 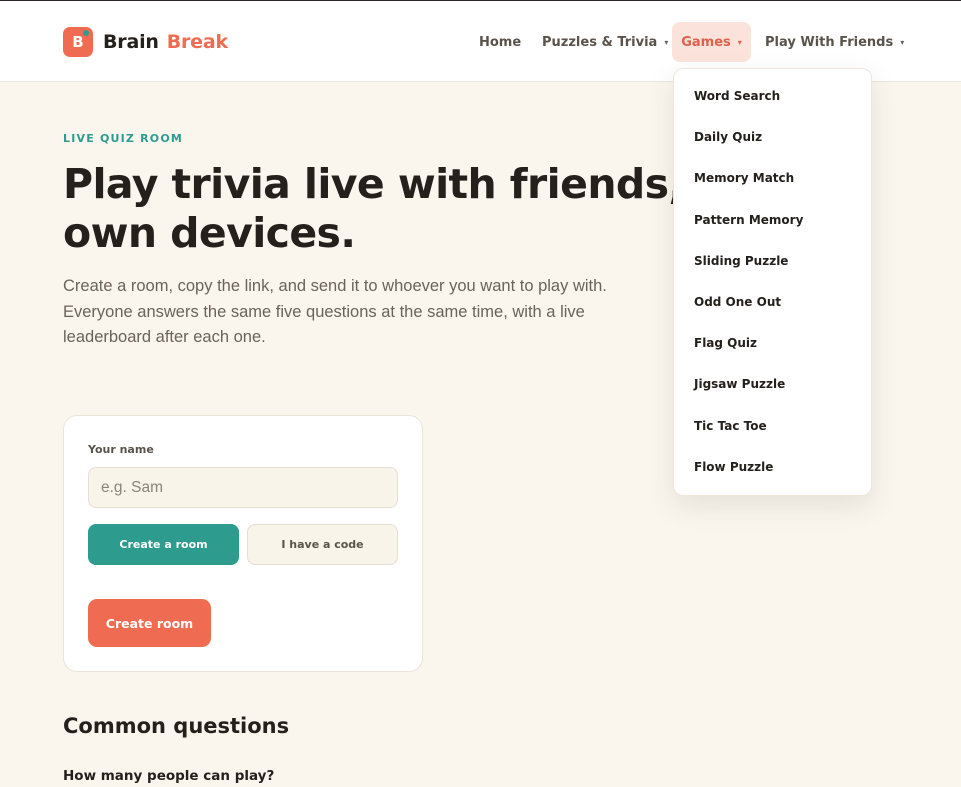 I want to click on nav-games: Games ▾, so click(x=711, y=42).